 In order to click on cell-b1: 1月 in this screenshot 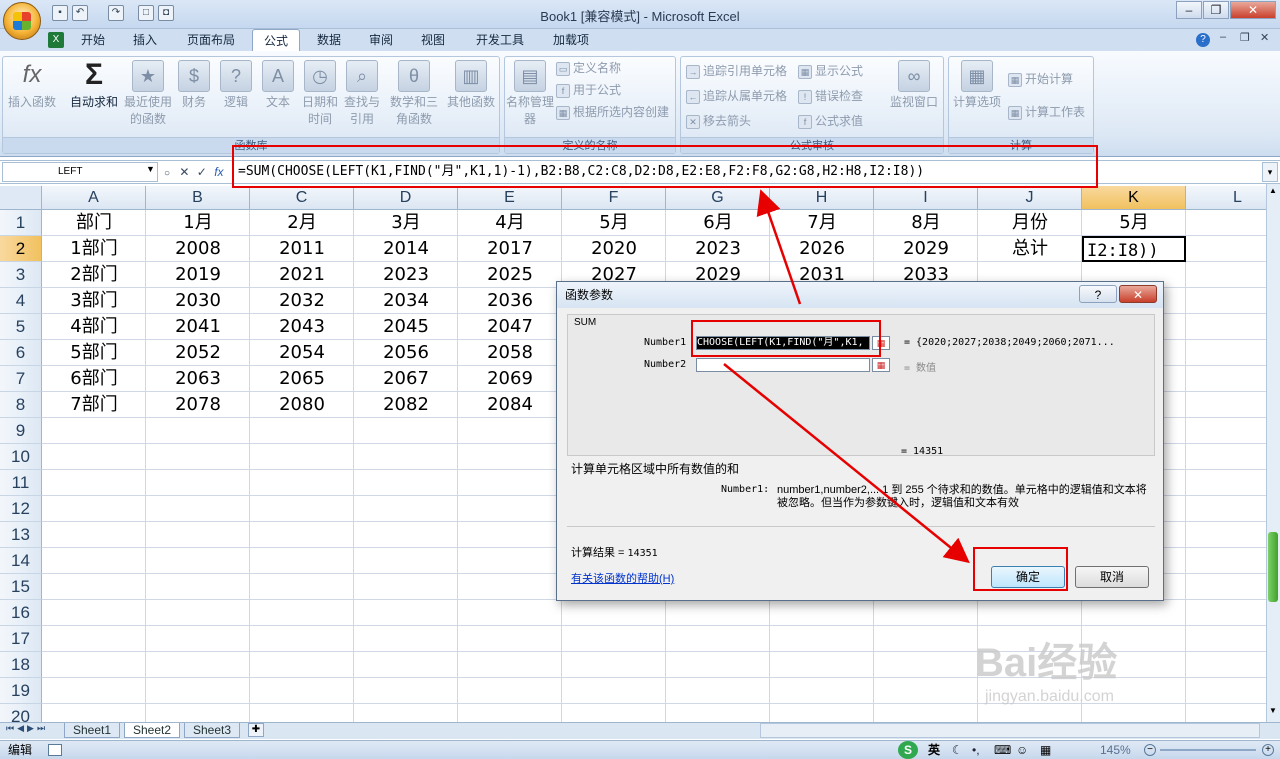, I will do `click(198, 223)`.